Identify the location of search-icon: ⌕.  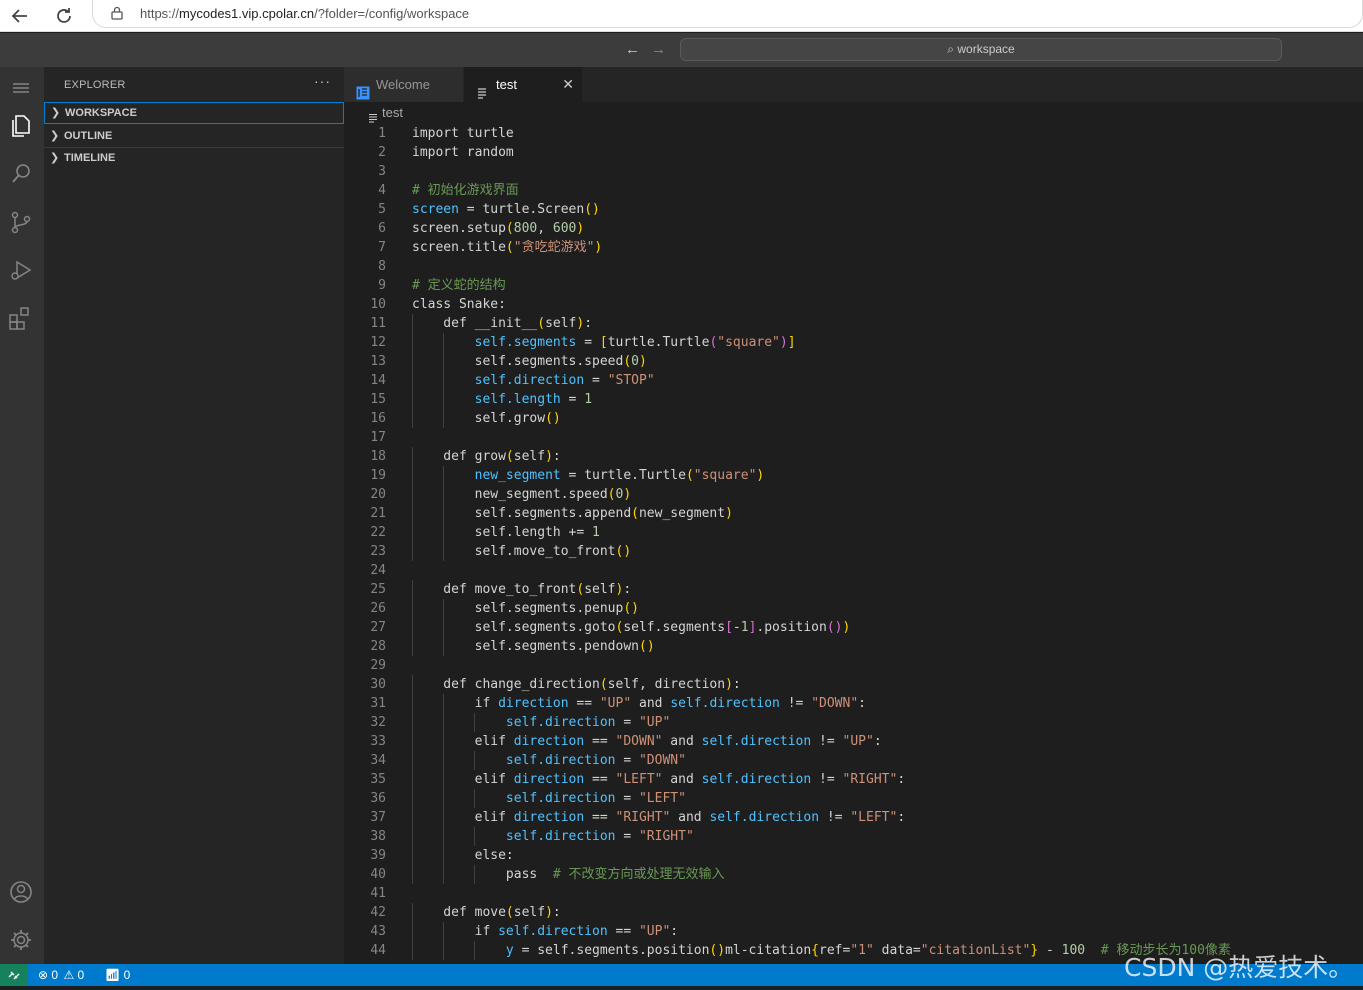
(951, 49).